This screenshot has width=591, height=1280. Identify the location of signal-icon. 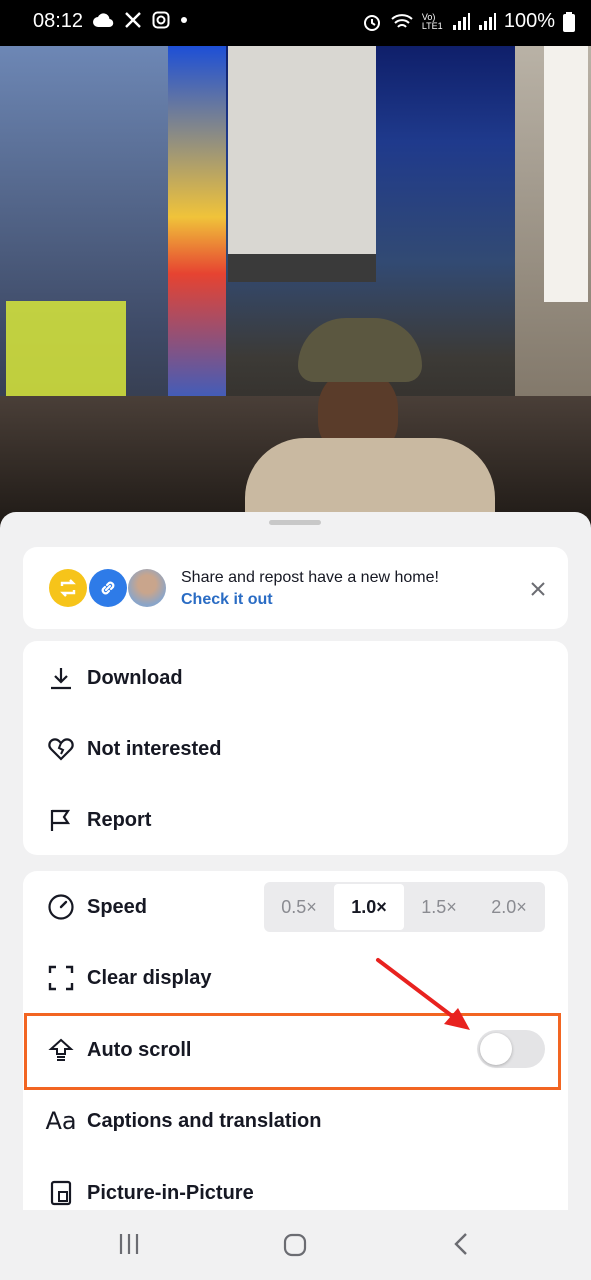
(461, 21).